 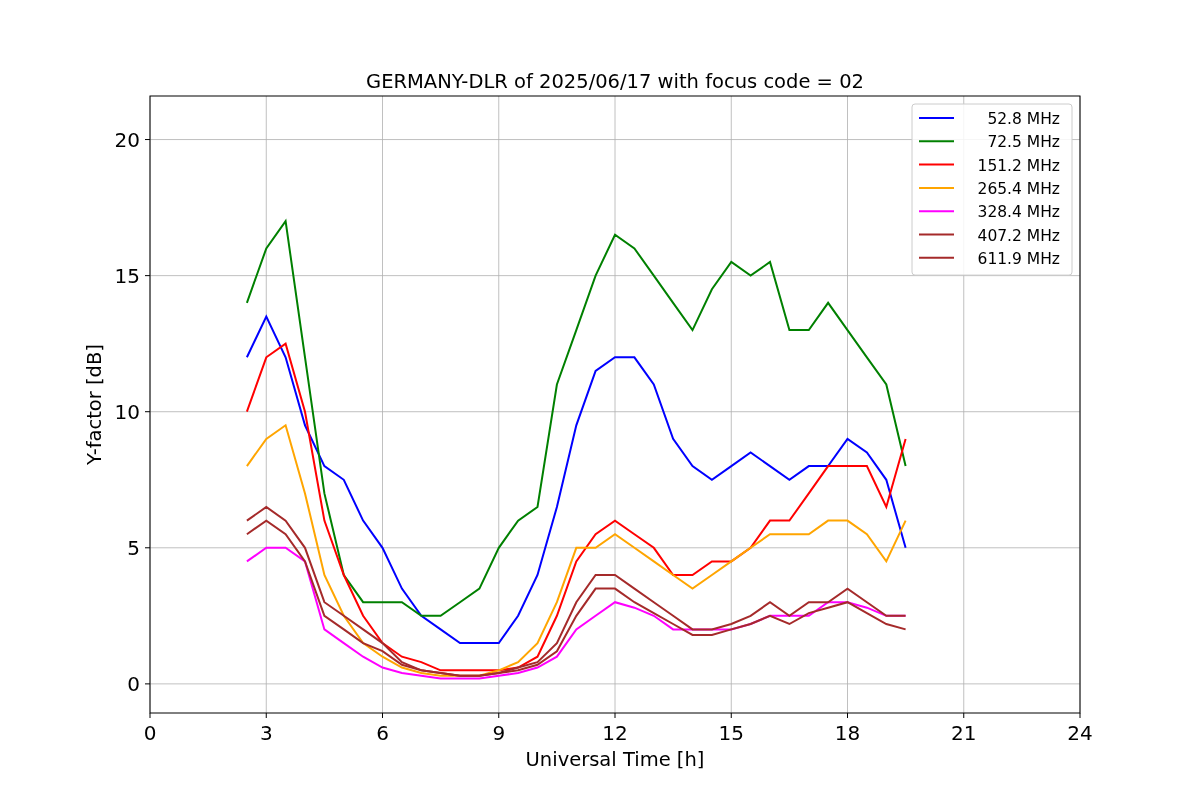 I want to click on legend-label: 72.5 MHz, so click(x=1023, y=142).